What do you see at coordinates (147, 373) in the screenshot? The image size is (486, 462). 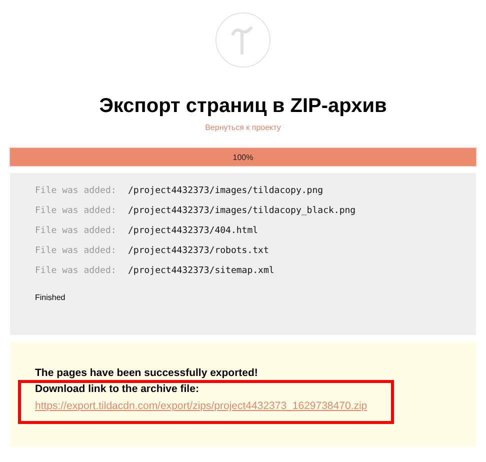 I see `success-message: The pages have been successfully exported!` at bounding box center [147, 373].